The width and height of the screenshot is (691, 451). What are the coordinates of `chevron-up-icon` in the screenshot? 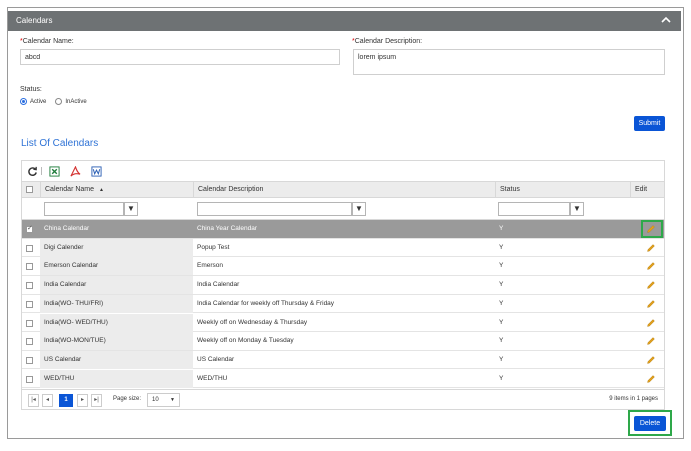 It's located at (666, 20).